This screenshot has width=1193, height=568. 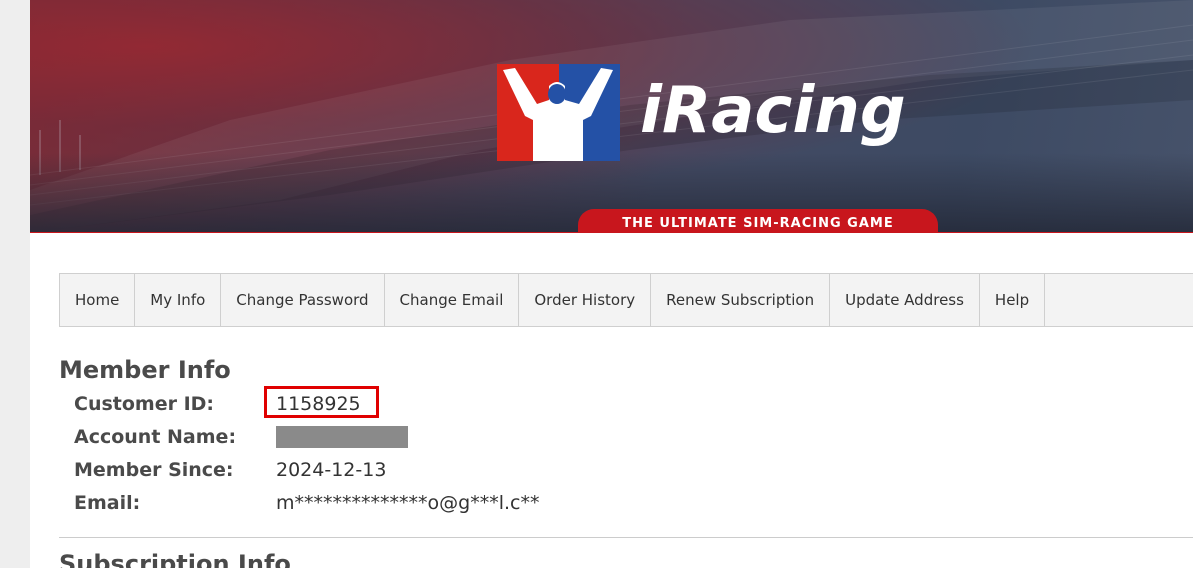 What do you see at coordinates (585, 300) in the screenshot?
I see `nav-item-order-history: Order History` at bounding box center [585, 300].